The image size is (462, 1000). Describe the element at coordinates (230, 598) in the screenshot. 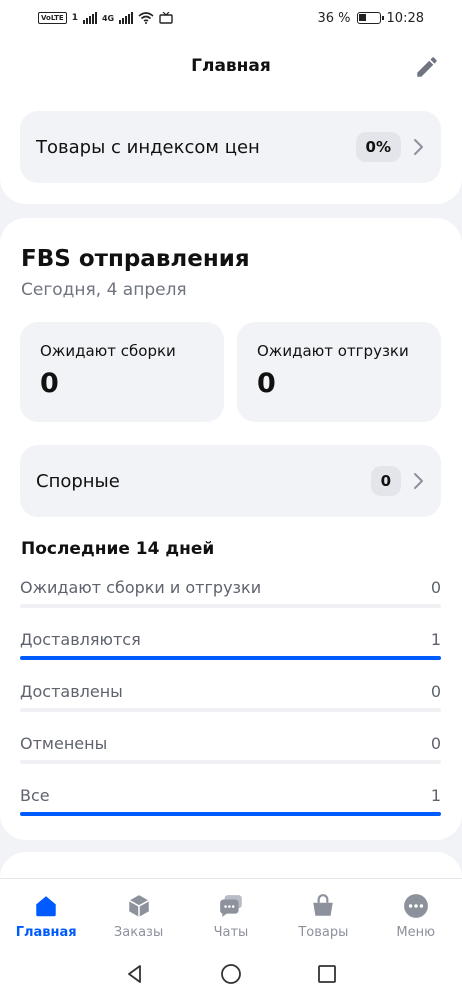

I see `period-item-awaiting: Ожидают сборки и отгрузки 0` at that location.